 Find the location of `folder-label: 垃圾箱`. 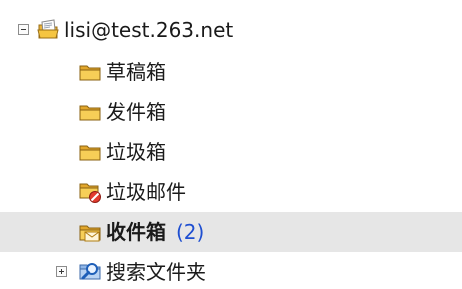

folder-label: 垃圾箱 is located at coordinates (136, 152).